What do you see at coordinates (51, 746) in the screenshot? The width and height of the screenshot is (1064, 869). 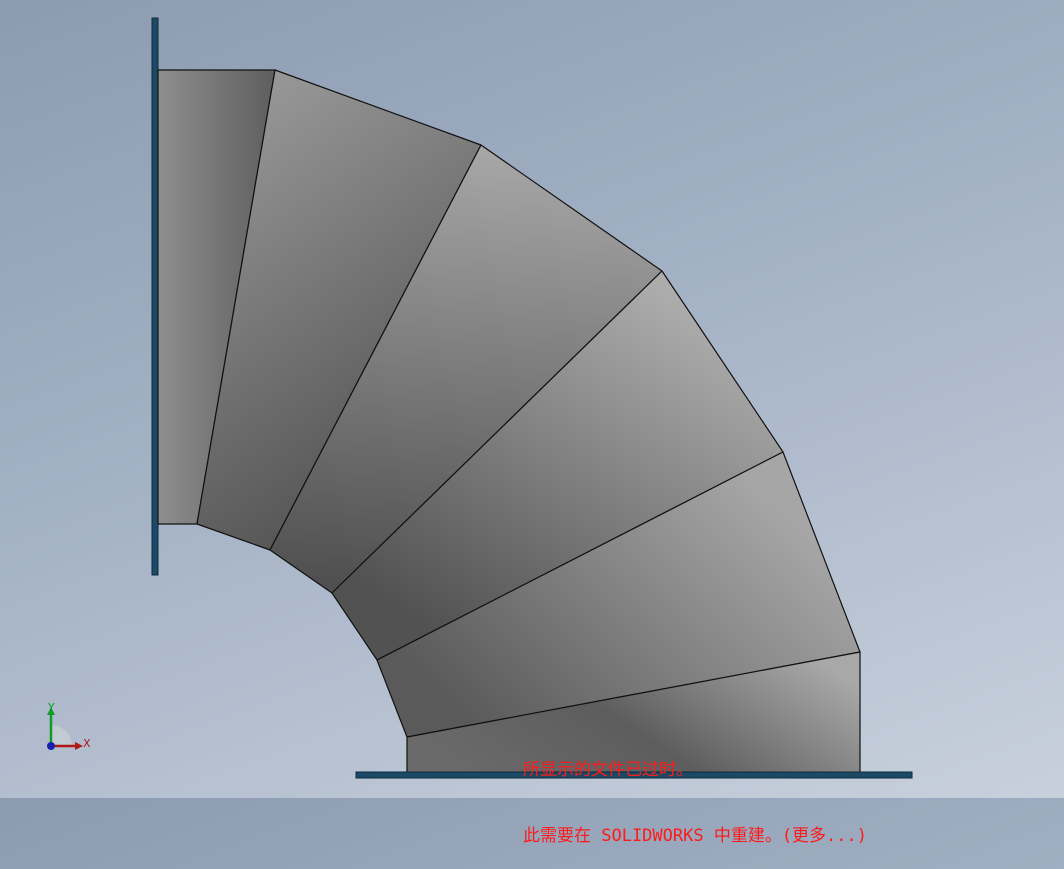 I see `z-axis-dot-icon` at bounding box center [51, 746].